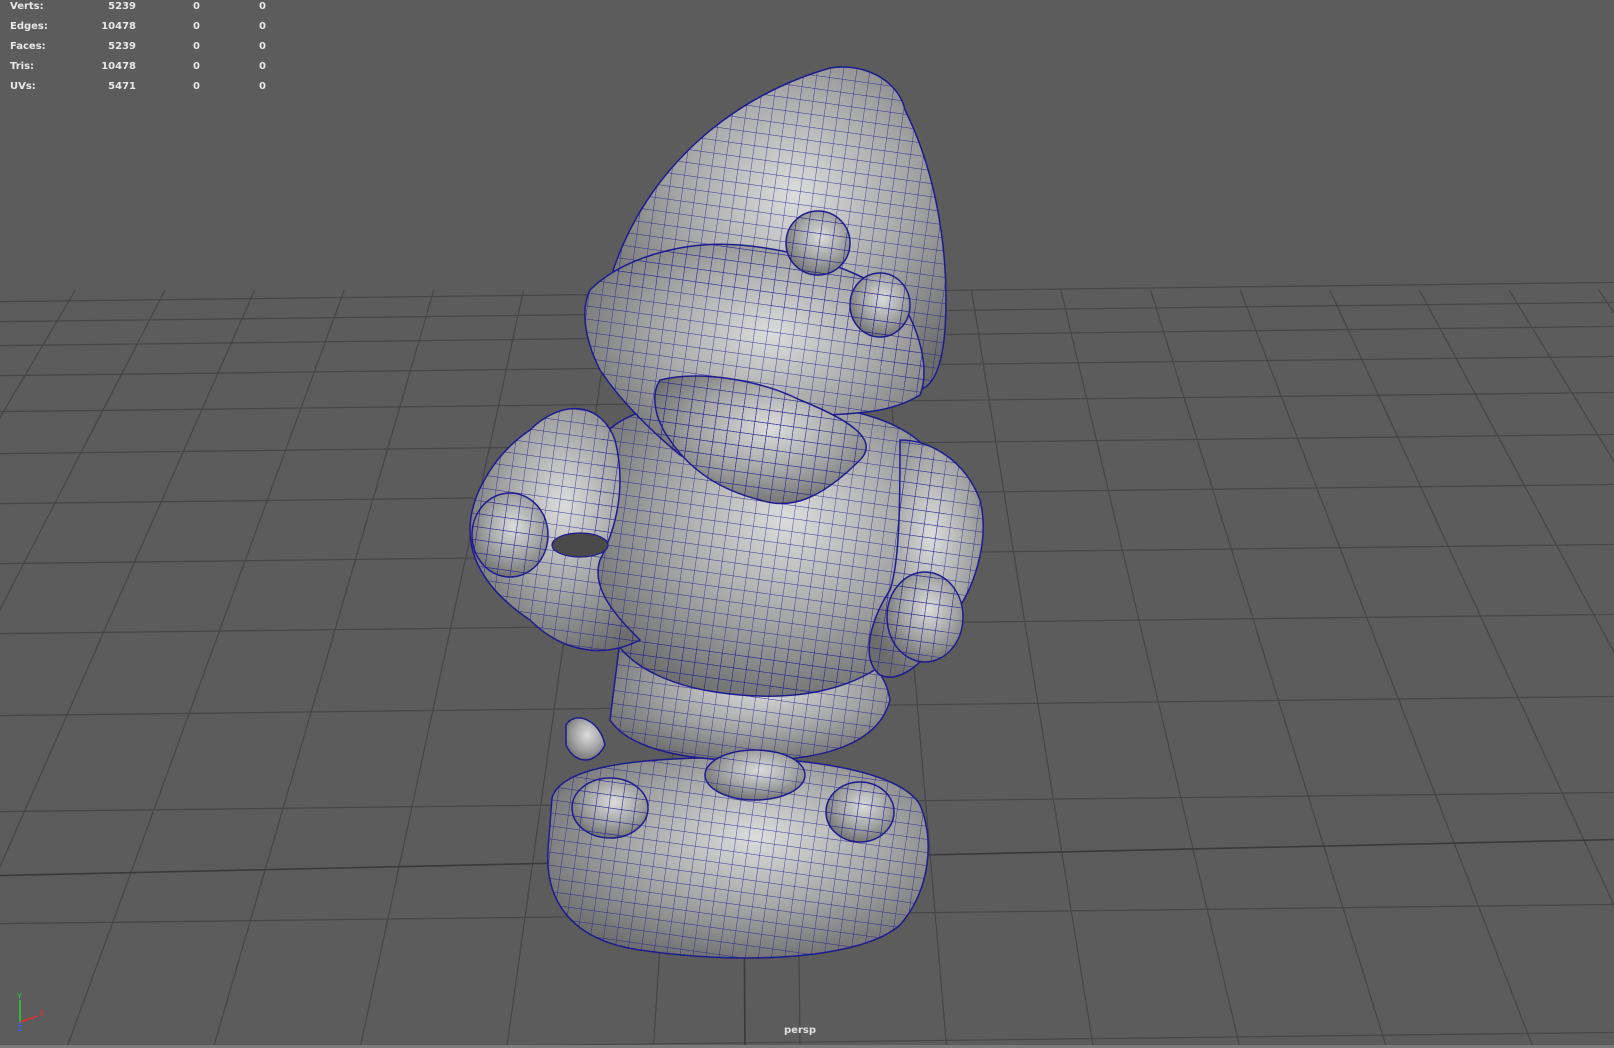 The height and width of the screenshot is (1048, 1614). What do you see at coordinates (20, 1028) in the screenshot?
I see `z-axis-label: Z` at bounding box center [20, 1028].